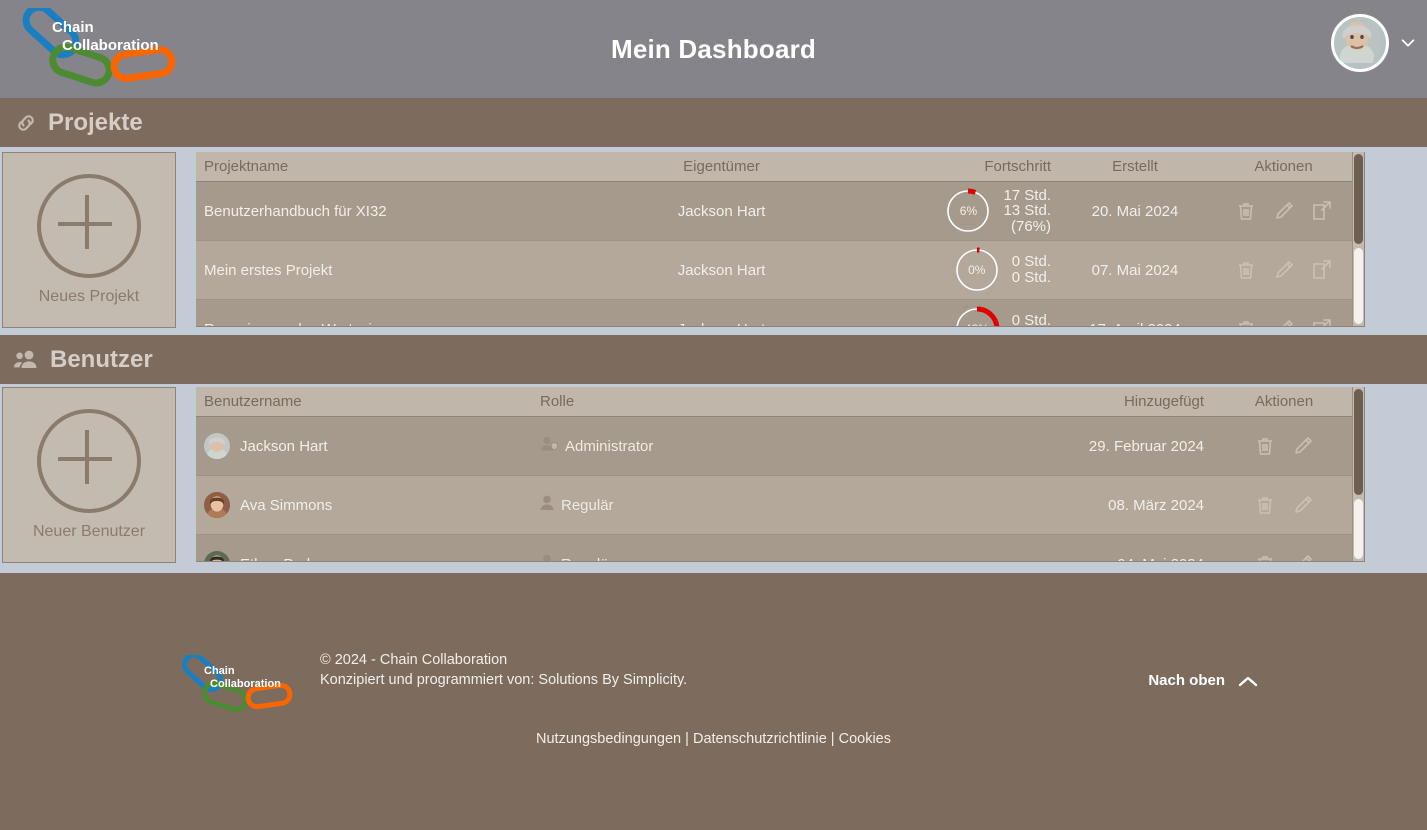 The height and width of the screenshot is (830, 1427). Describe the element at coordinates (713, 49) in the screenshot. I see `app-header: Chain Collaboration Mein Dashboard` at that location.